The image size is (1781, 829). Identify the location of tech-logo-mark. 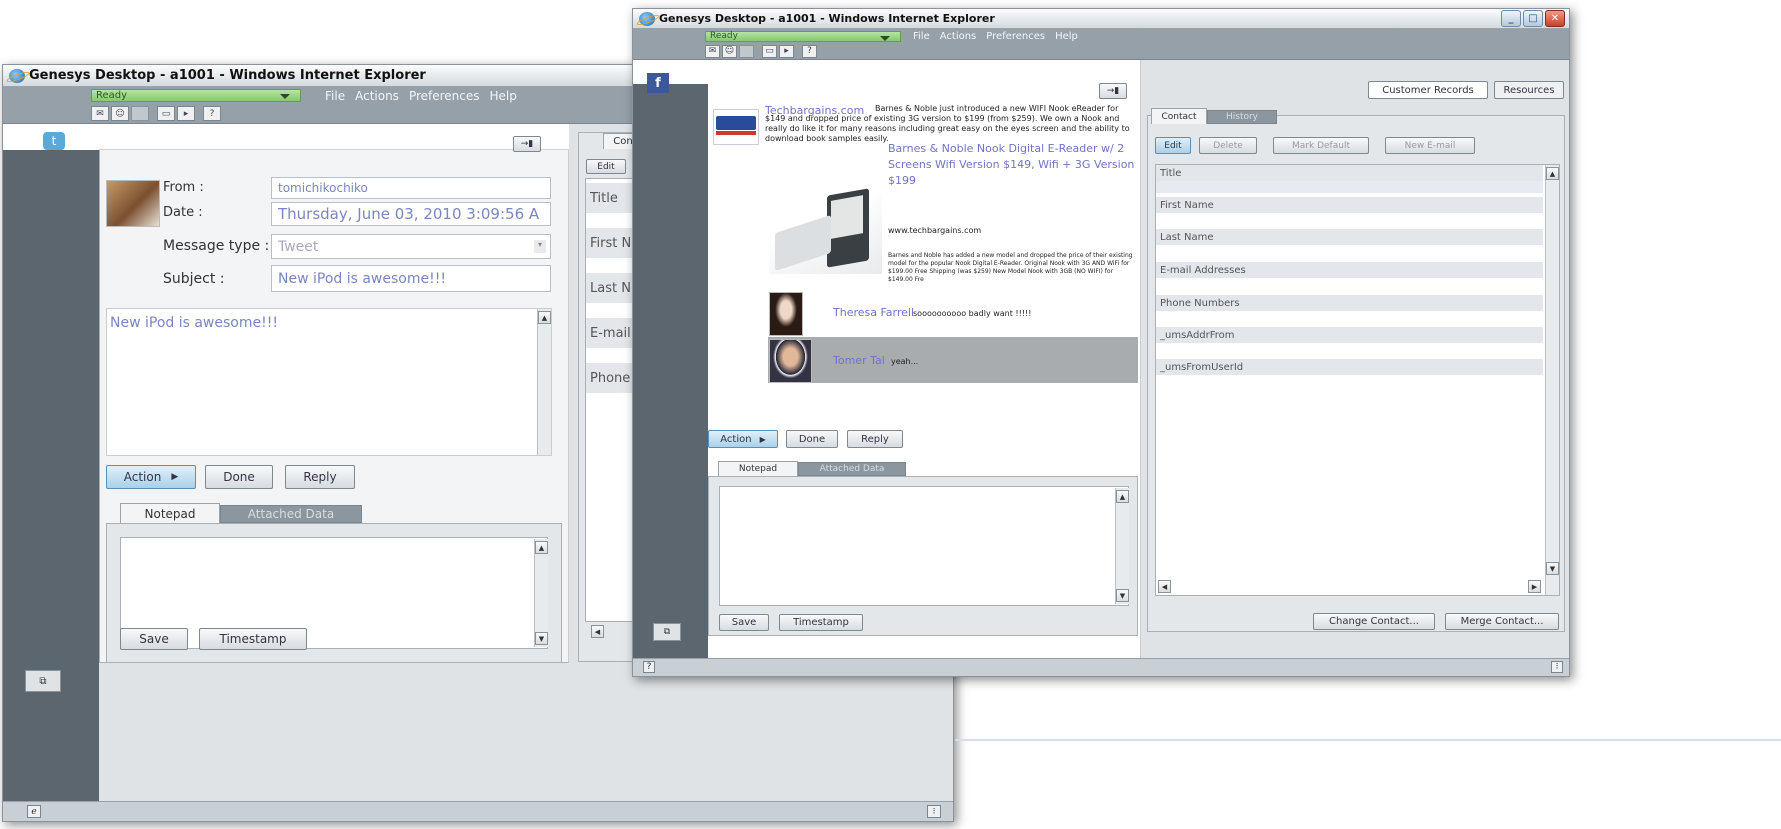
(736, 123).